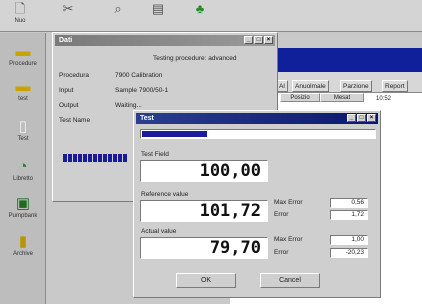 The image size is (422, 304). Describe the element at coordinates (23, 126) in the screenshot. I see `document-icon: ▯` at that location.